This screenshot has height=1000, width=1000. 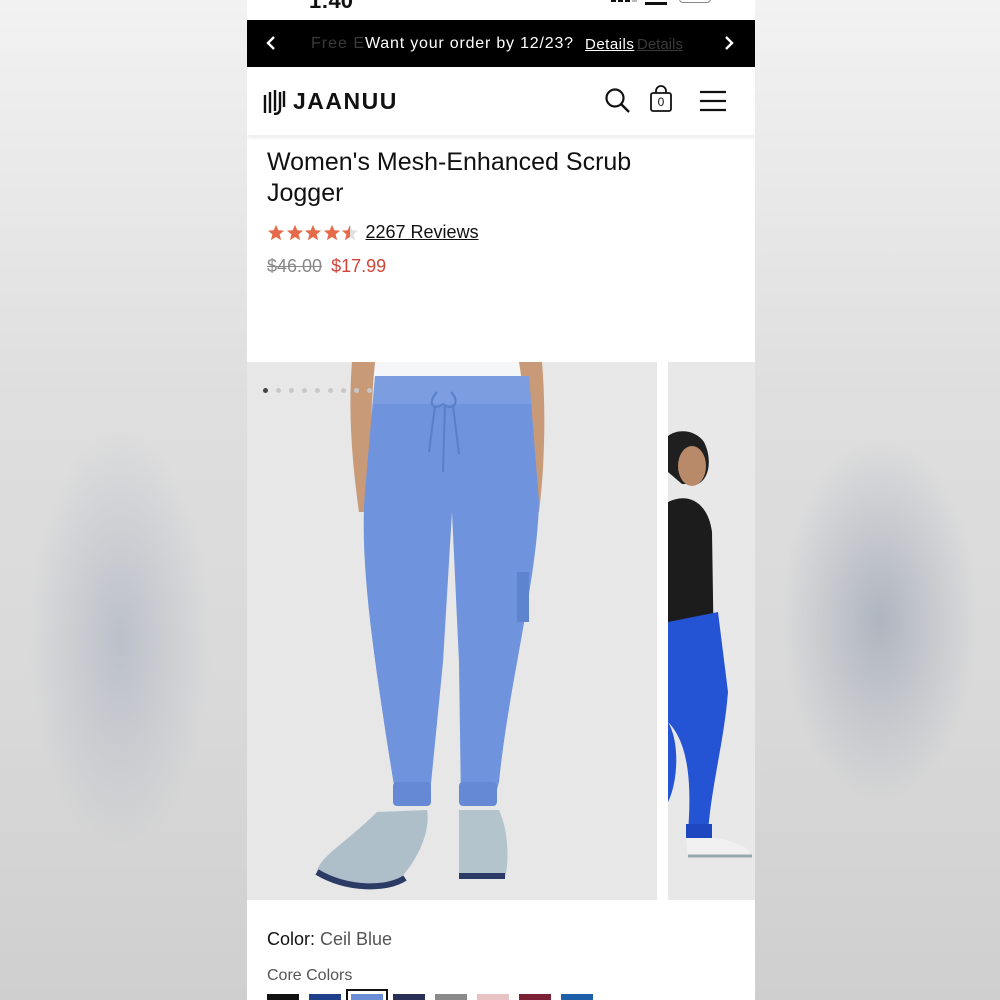 I want to click on rating-stars, so click(x=313, y=233).